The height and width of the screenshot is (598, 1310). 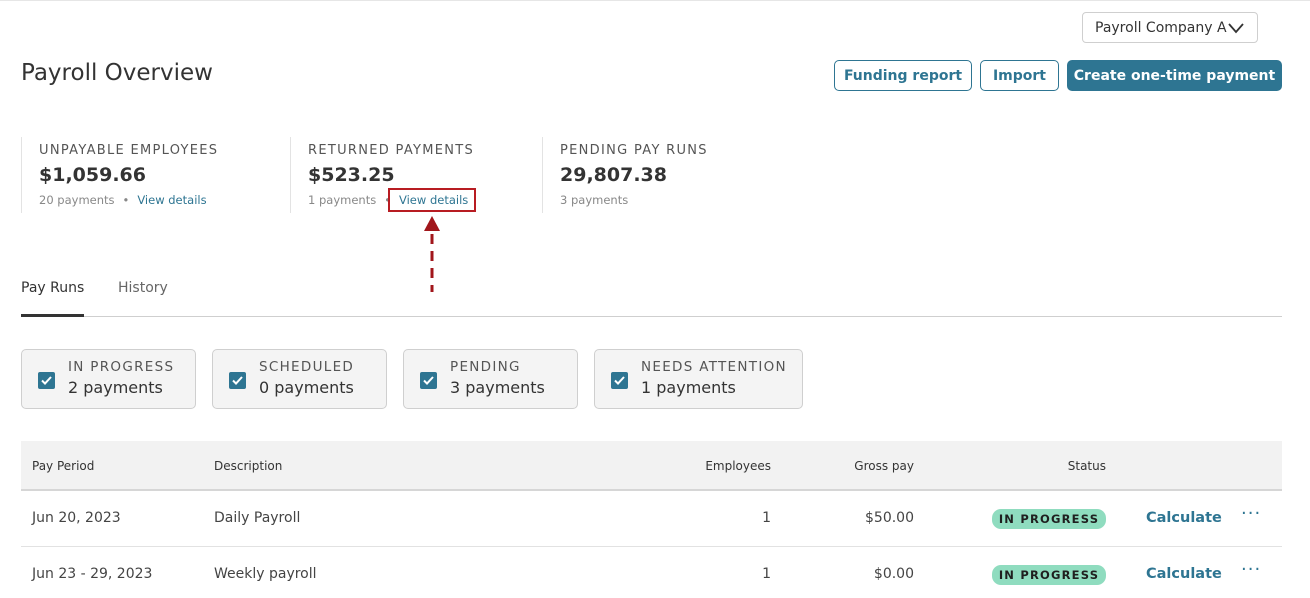 What do you see at coordinates (391, 150) in the screenshot?
I see `stat-label: RETURNED PAYMENTS` at bounding box center [391, 150].